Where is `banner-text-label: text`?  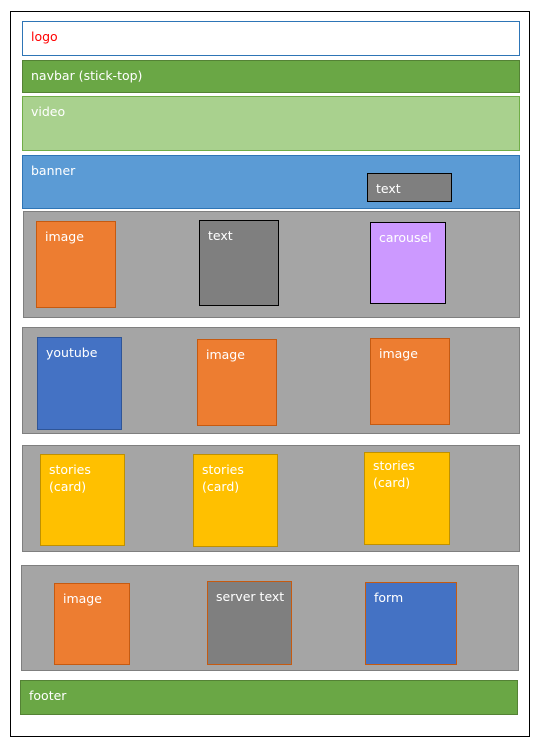 banner-text-label: text is located at coordinates (388, 188).